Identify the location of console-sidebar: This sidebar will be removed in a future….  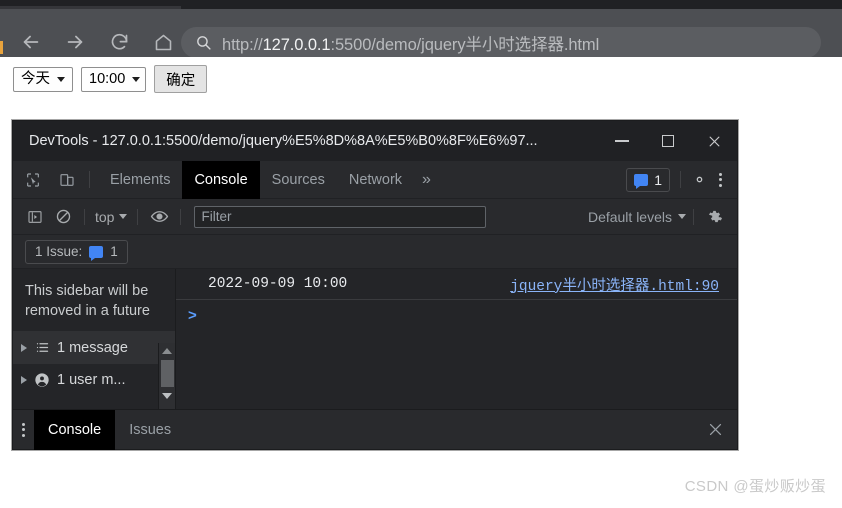
(94, 339).